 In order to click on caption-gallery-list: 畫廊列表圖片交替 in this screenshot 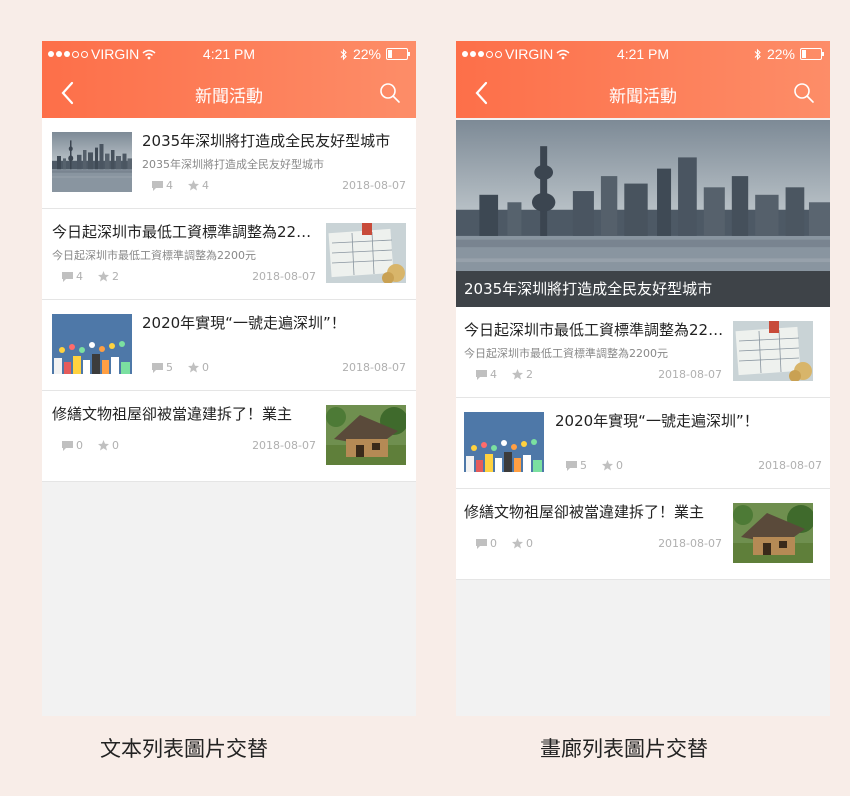, I will do `click(624, 749)`.